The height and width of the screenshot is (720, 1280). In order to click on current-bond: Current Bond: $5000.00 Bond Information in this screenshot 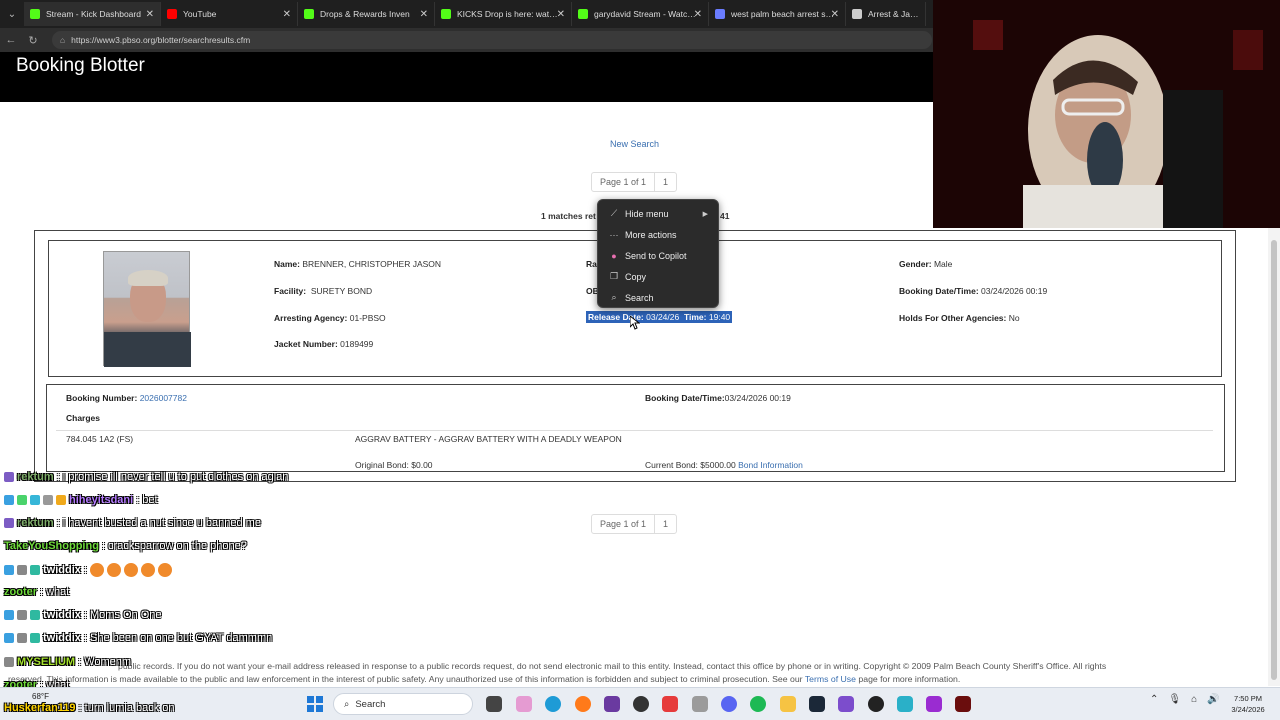, I will do `click(724, 465)`.